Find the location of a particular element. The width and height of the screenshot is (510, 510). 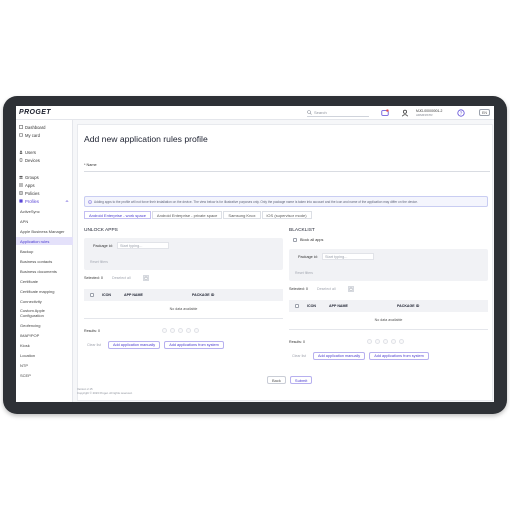

sidebar-item-policies: Policies is located at coordinates (44, 193).